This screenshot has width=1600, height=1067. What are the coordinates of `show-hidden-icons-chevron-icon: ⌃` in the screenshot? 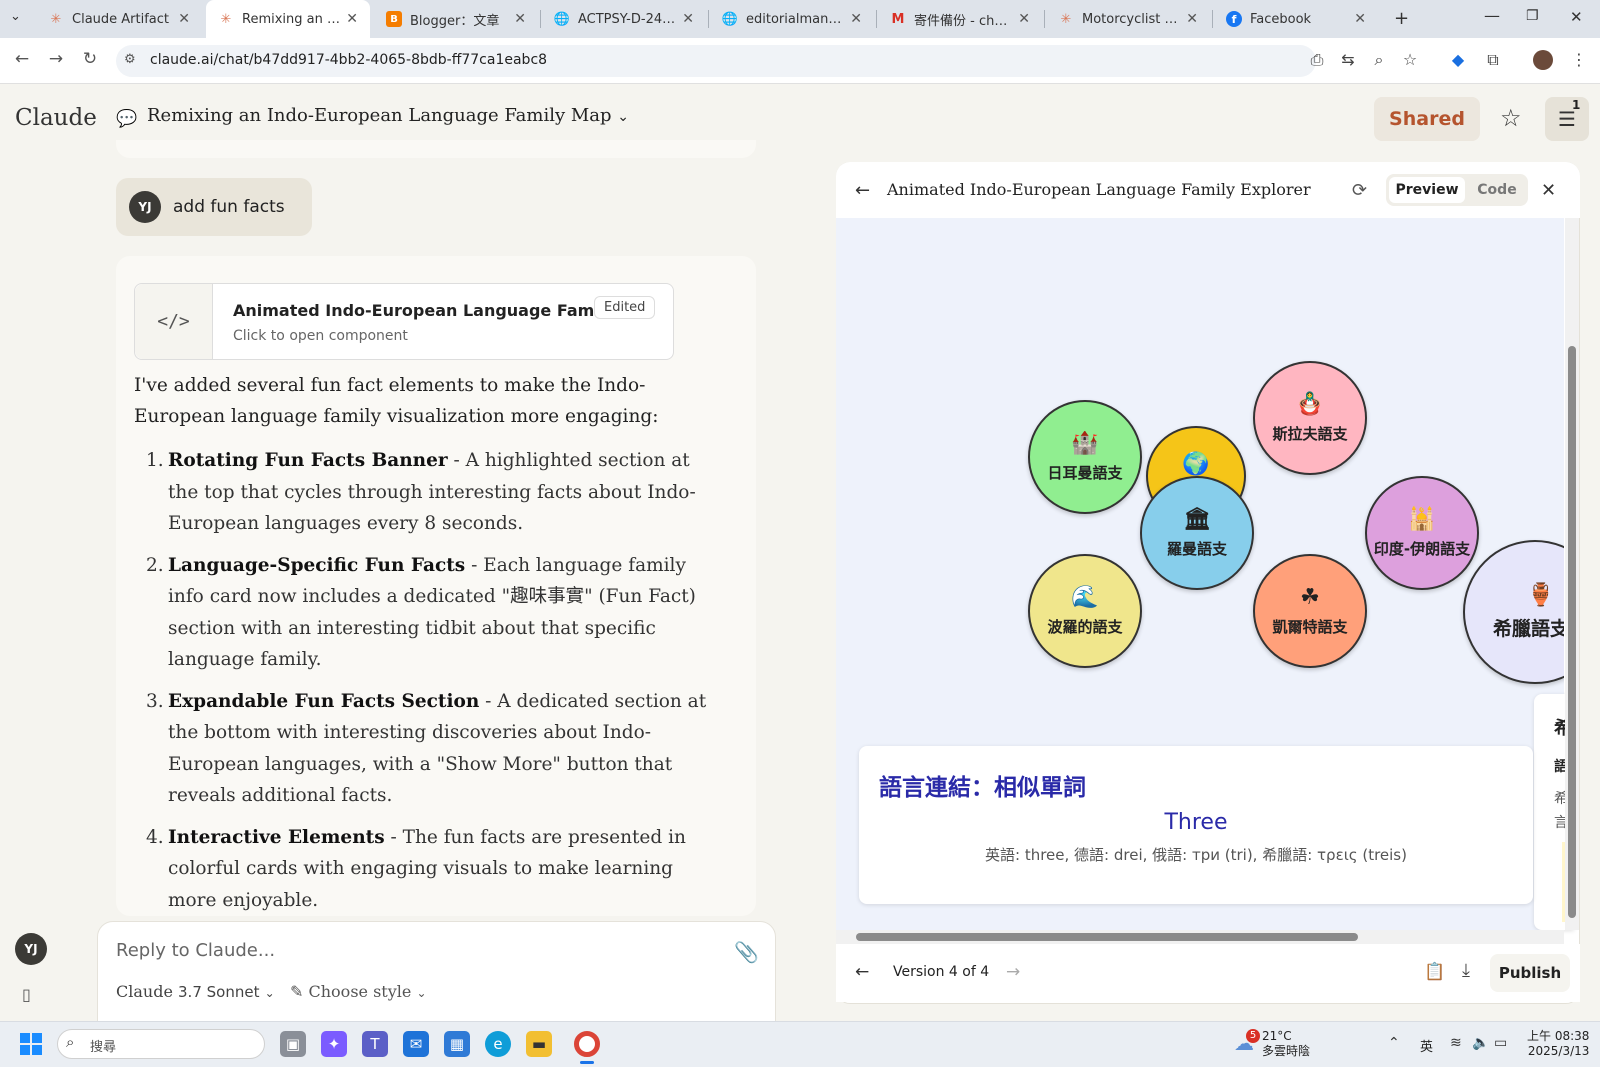 It's located at (1394, 1043).